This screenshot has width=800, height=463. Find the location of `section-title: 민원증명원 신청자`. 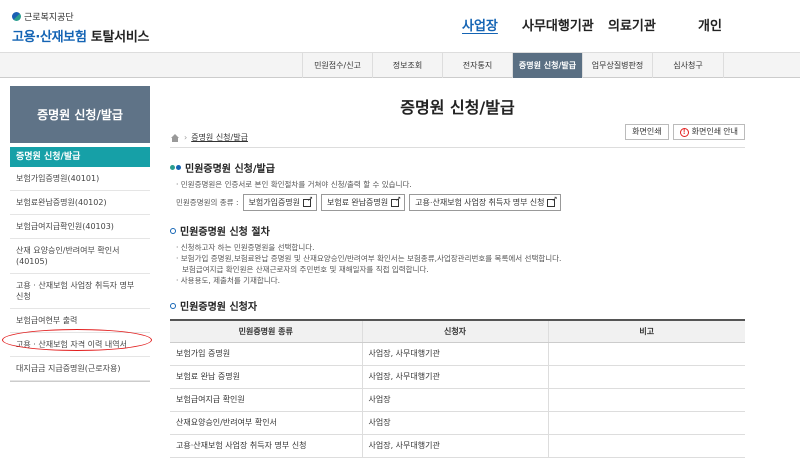

section-title: 민원증명원 신청자 is located at coordinates (457, 305).